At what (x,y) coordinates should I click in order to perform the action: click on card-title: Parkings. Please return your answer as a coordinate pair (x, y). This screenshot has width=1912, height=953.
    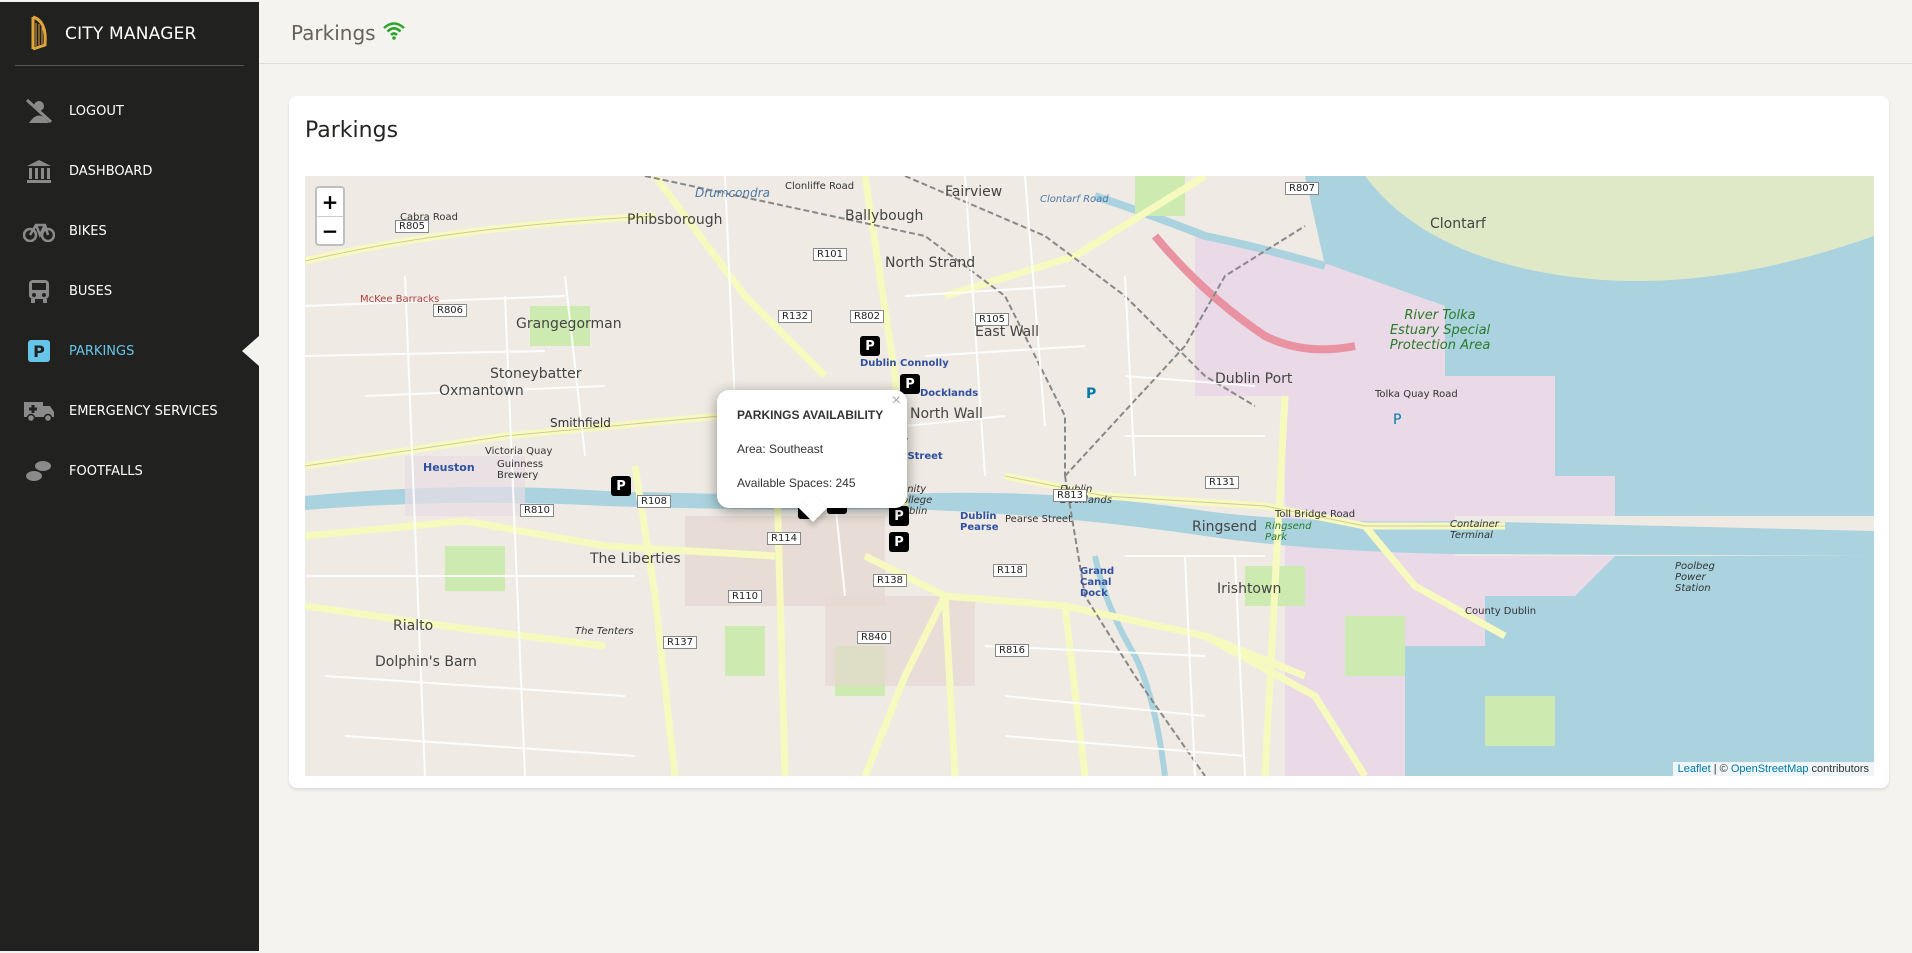
    Looking at the image, I should click on (352, 130).